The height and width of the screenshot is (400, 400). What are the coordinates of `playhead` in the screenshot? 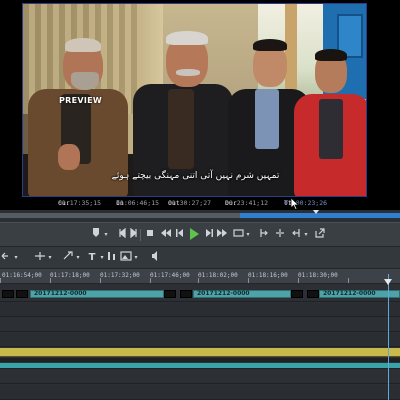 It's located at (388, 337).